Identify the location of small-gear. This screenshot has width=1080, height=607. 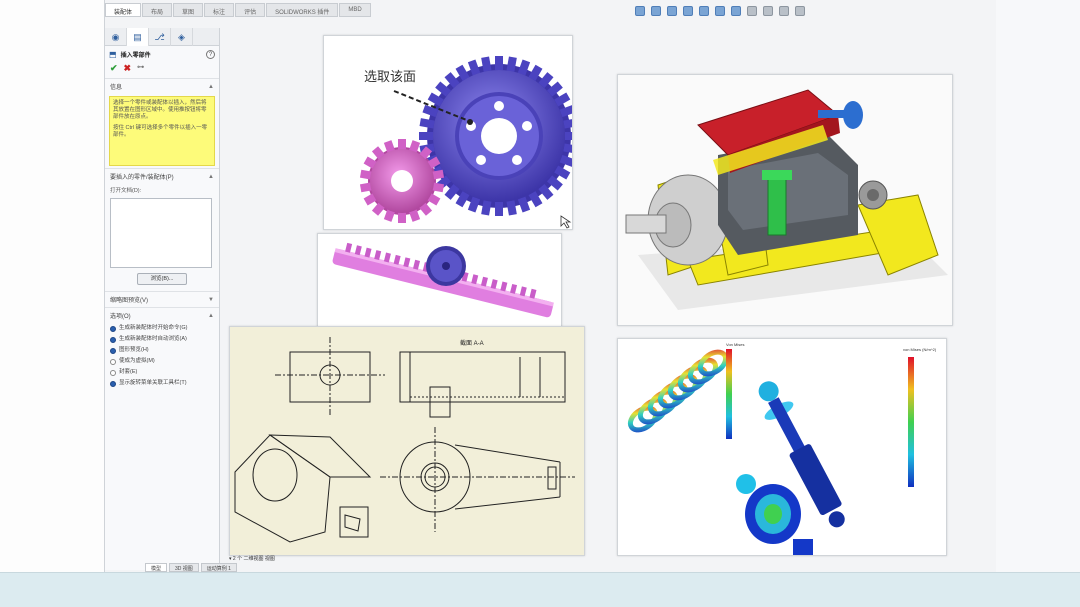
(402, 181).